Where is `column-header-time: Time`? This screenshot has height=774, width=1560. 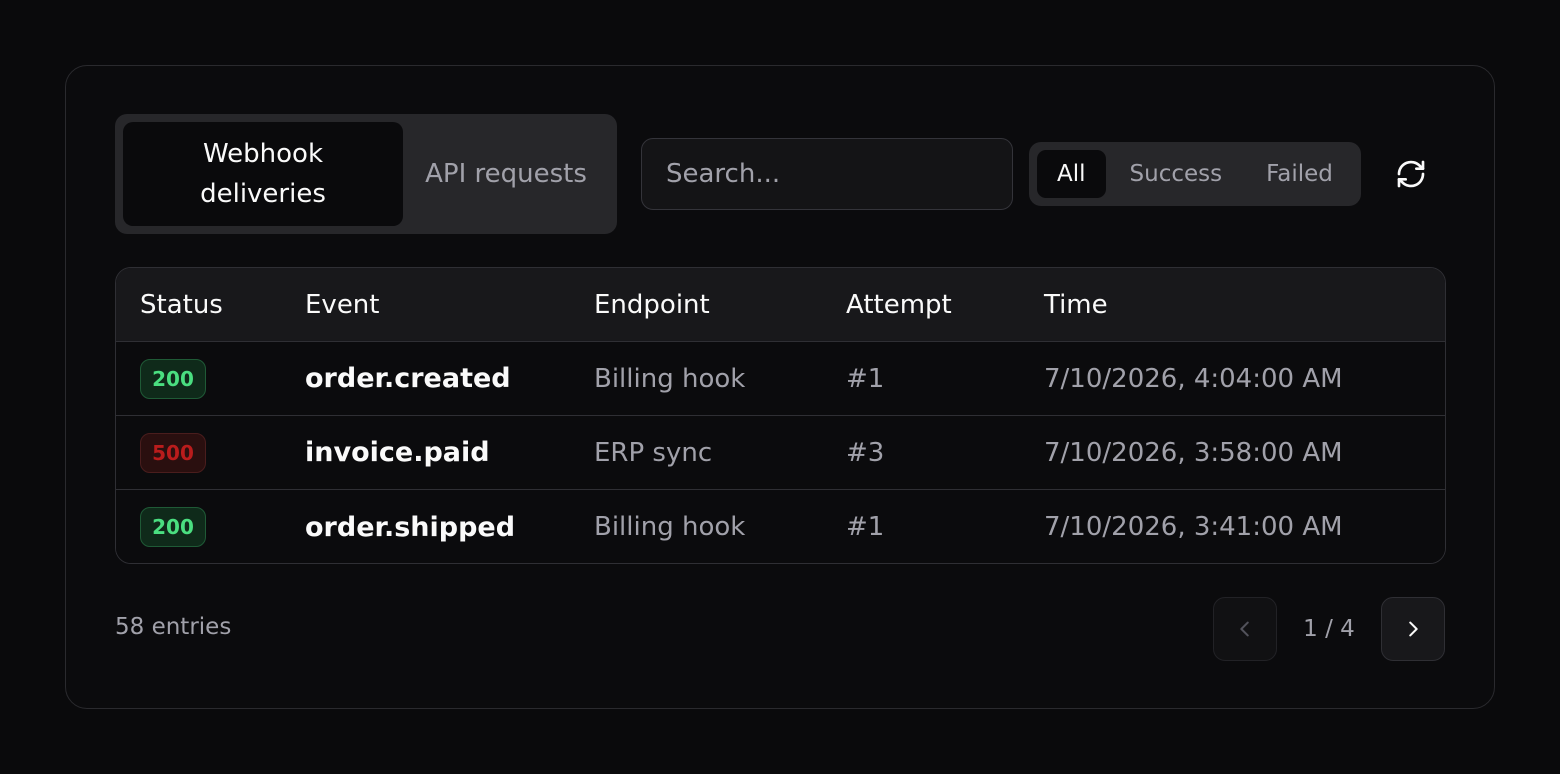
column-header-time: Time is located at coordinates (1076, 304).